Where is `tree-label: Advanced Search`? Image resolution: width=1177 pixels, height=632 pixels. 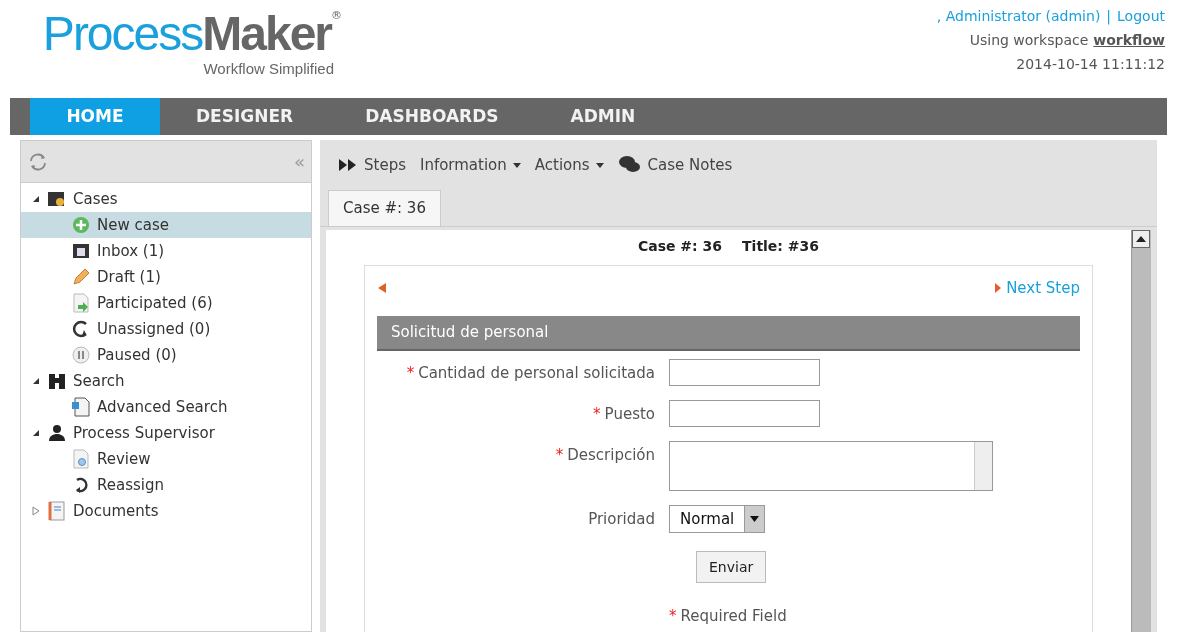
tree-label: Advanced Search is located at coordinates (162, 407).